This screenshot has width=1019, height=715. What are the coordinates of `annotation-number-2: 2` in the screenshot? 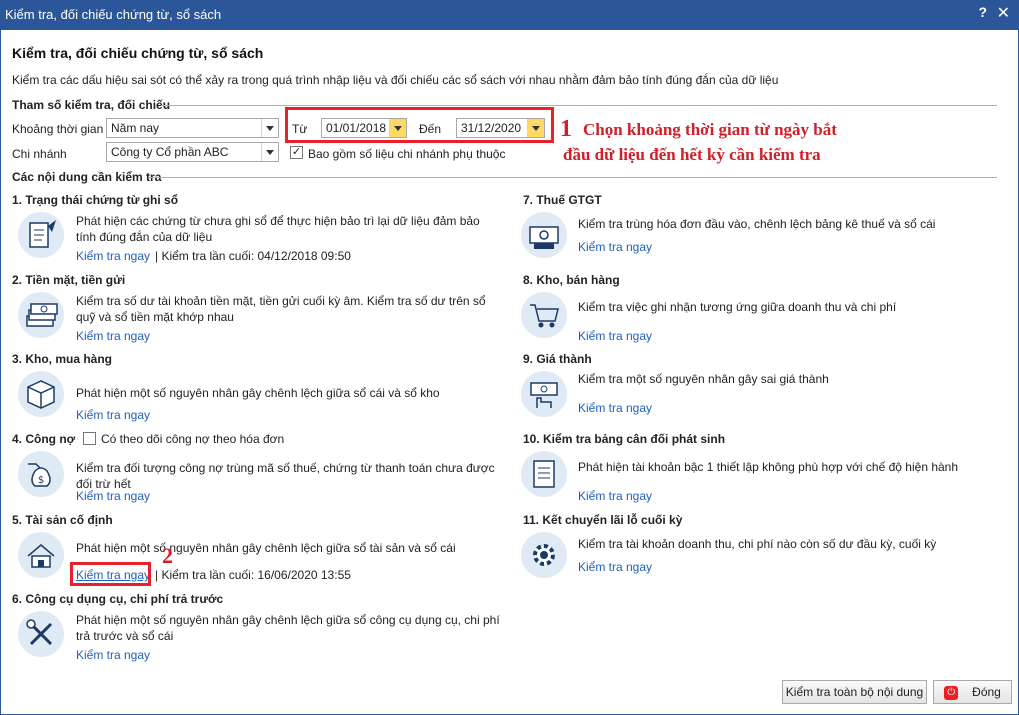 It's located at (167, 555).